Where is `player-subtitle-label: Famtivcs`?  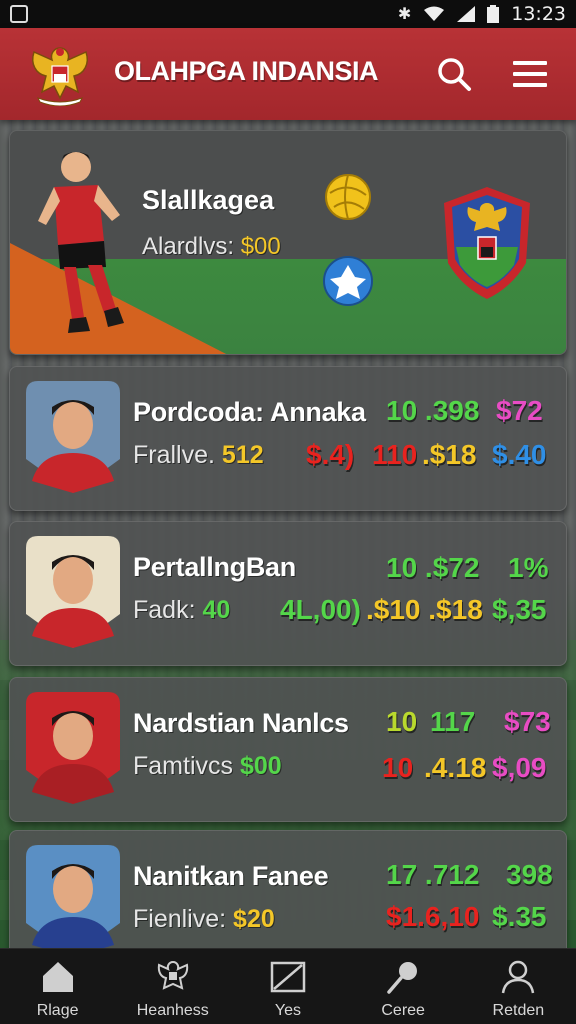
player-subtitle-label: Famtivcs is located at coordinates (183, 766).